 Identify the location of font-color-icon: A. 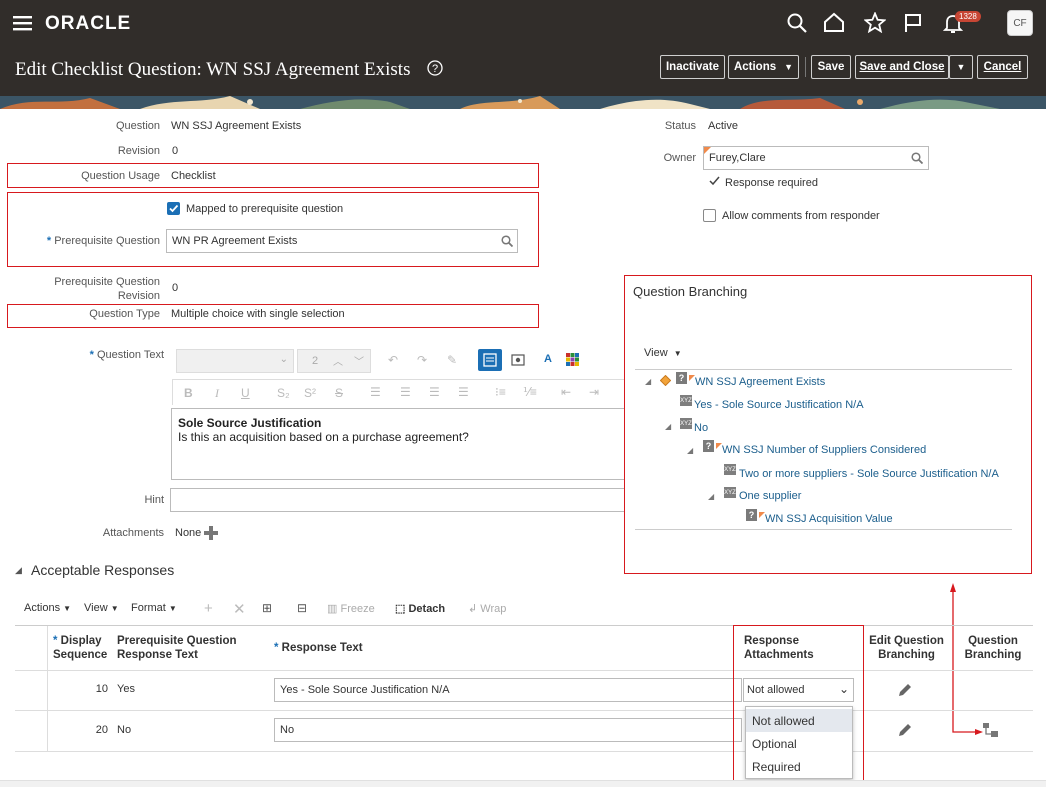
(548, 359).